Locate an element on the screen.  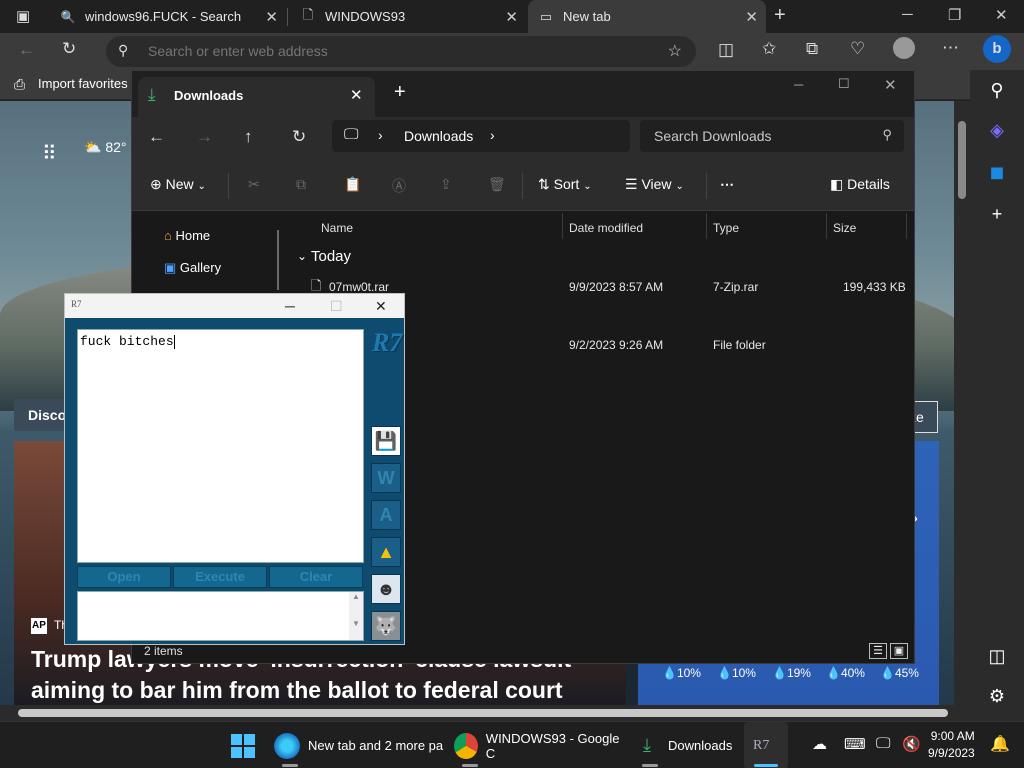
tab-search: 🔍 windows96.FUCK - Search ✕ is located at coordinates (168, 16).